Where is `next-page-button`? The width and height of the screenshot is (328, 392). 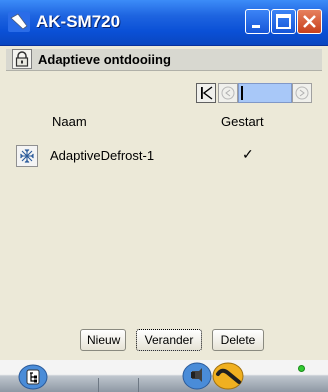 next-page-button is located at coordinates (302, 93).